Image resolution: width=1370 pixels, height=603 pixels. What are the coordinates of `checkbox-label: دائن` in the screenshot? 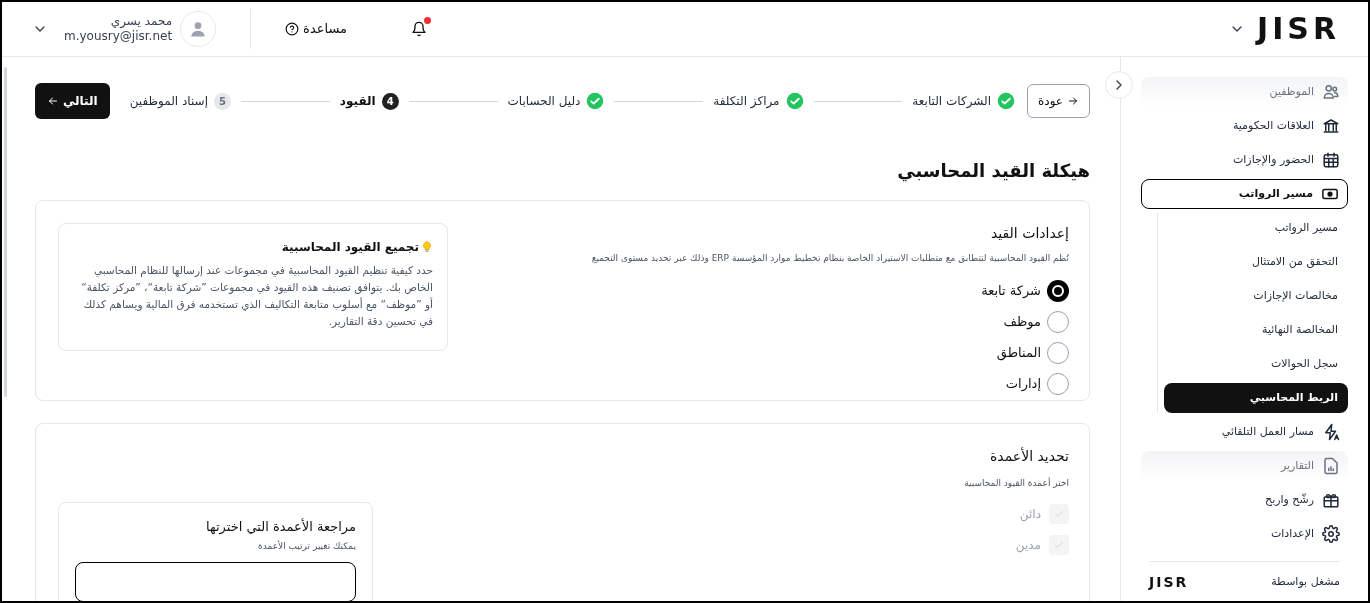 It's located at (1030, 514).